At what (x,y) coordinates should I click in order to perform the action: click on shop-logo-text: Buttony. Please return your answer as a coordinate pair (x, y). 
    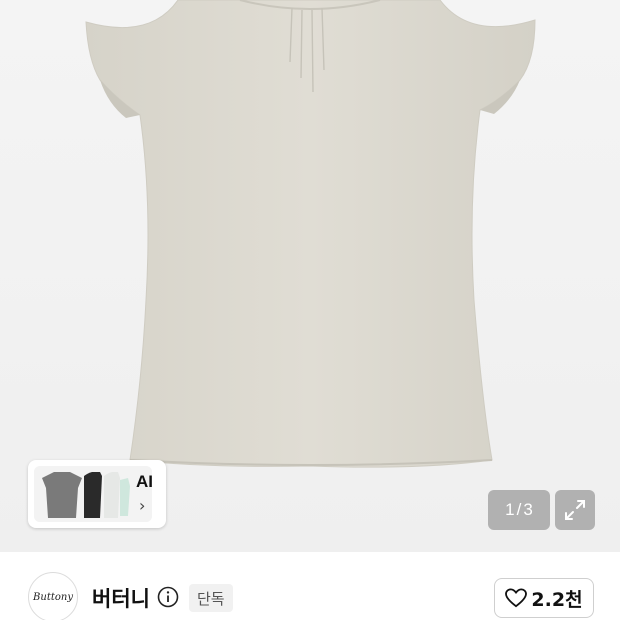
    Looking at the image, I should click on (53, 597).